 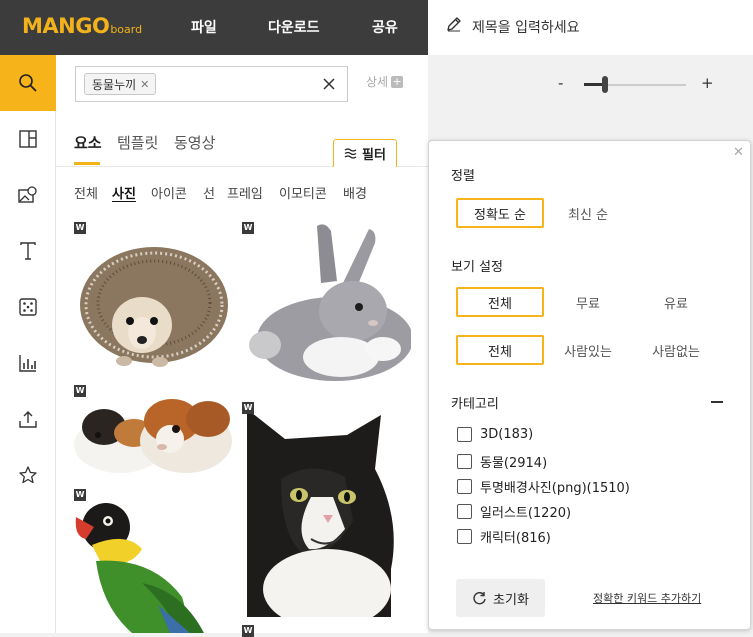 I want to click on element-icon, so click(x=28, y=307).